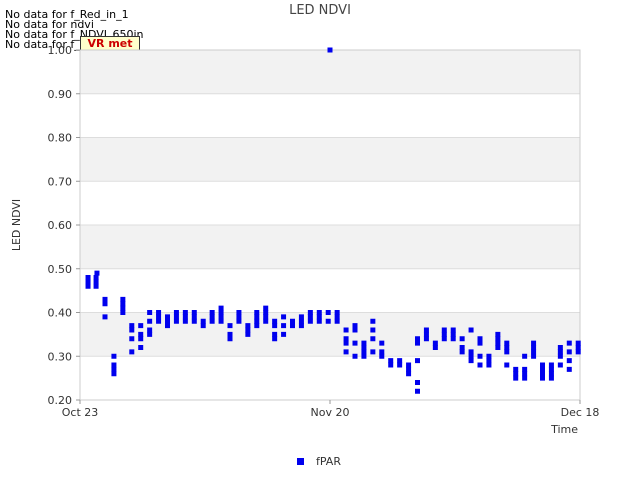 This screenshot has height=480, width=640. I want to click on y-tick-label: 0.40, so click(60, 313).